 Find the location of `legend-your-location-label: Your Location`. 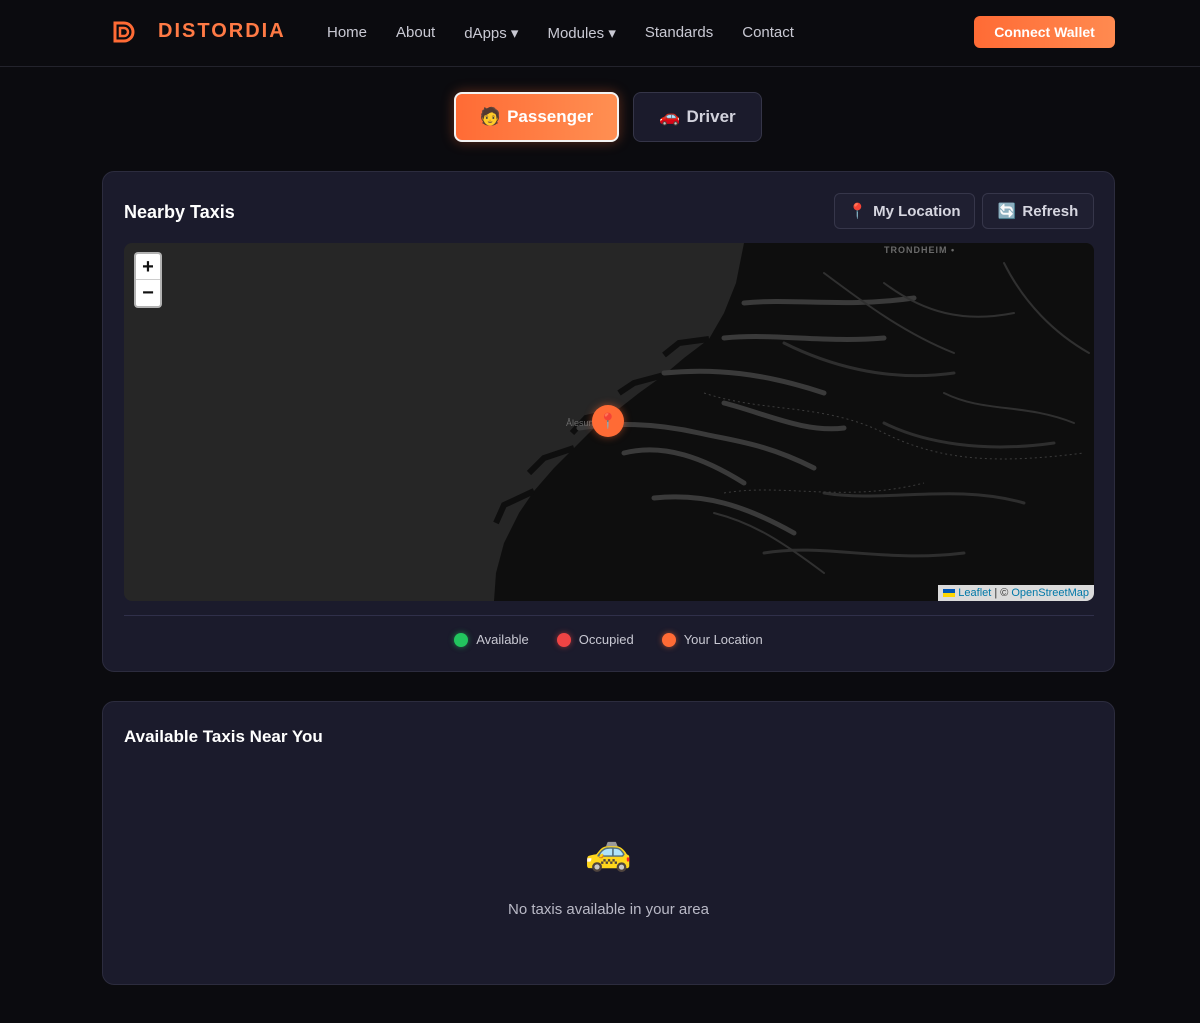

legend-your-location-label: Your Location is located at coordinates (723, 639).